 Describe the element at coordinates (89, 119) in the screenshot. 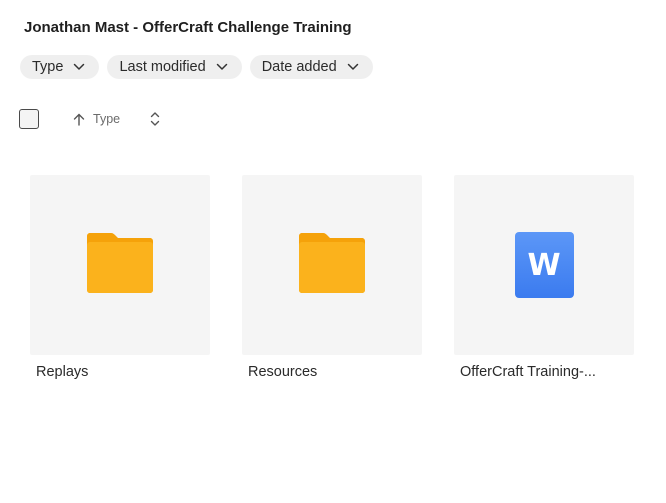

I see `sort-bar: Type` at that location.